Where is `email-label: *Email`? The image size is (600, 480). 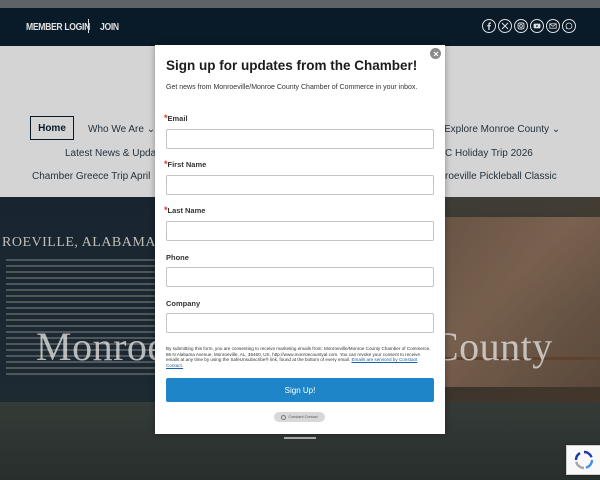
email-label: *Email is located at coordinates (176, 118).